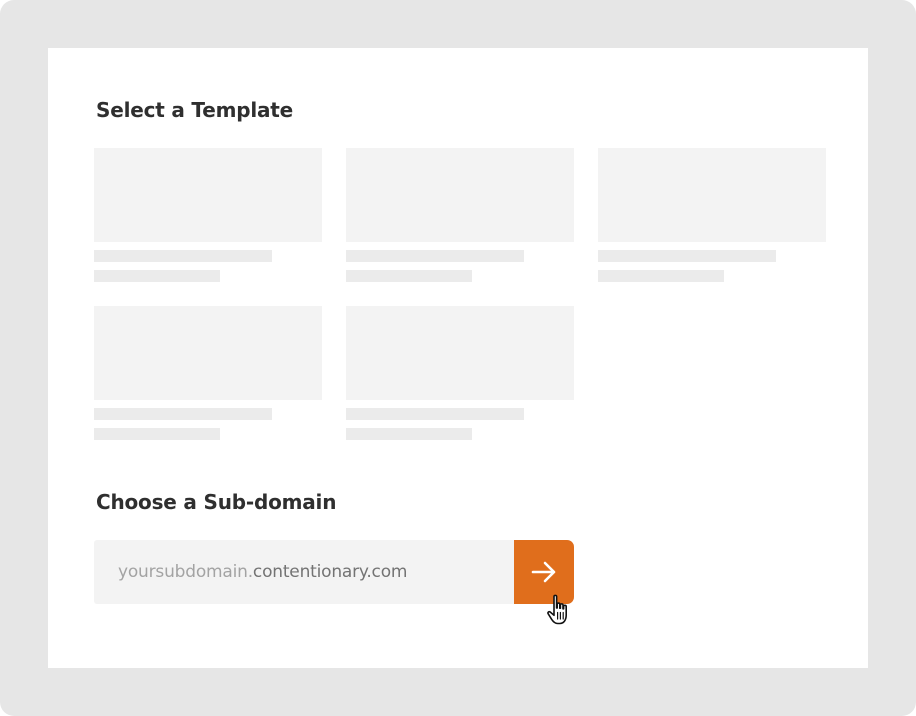 This screenshot has width=916, height=716. Describe the element at coordinates (185, 572) in the screenshot. I see `subdomain-placeholder: yoursubdomain.` at that location.